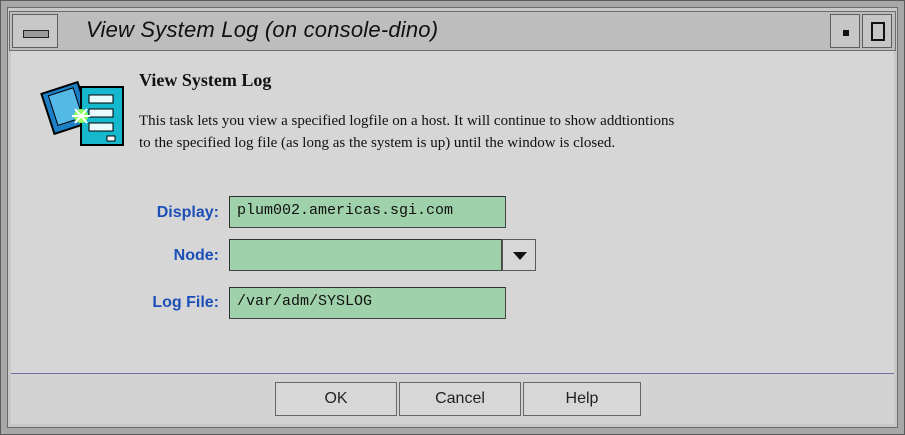 The height and width of the screenshot is (435, 905). Describe the element at coordinates (82, 113) in the screenshot. I see `system-log-icon` at that location.